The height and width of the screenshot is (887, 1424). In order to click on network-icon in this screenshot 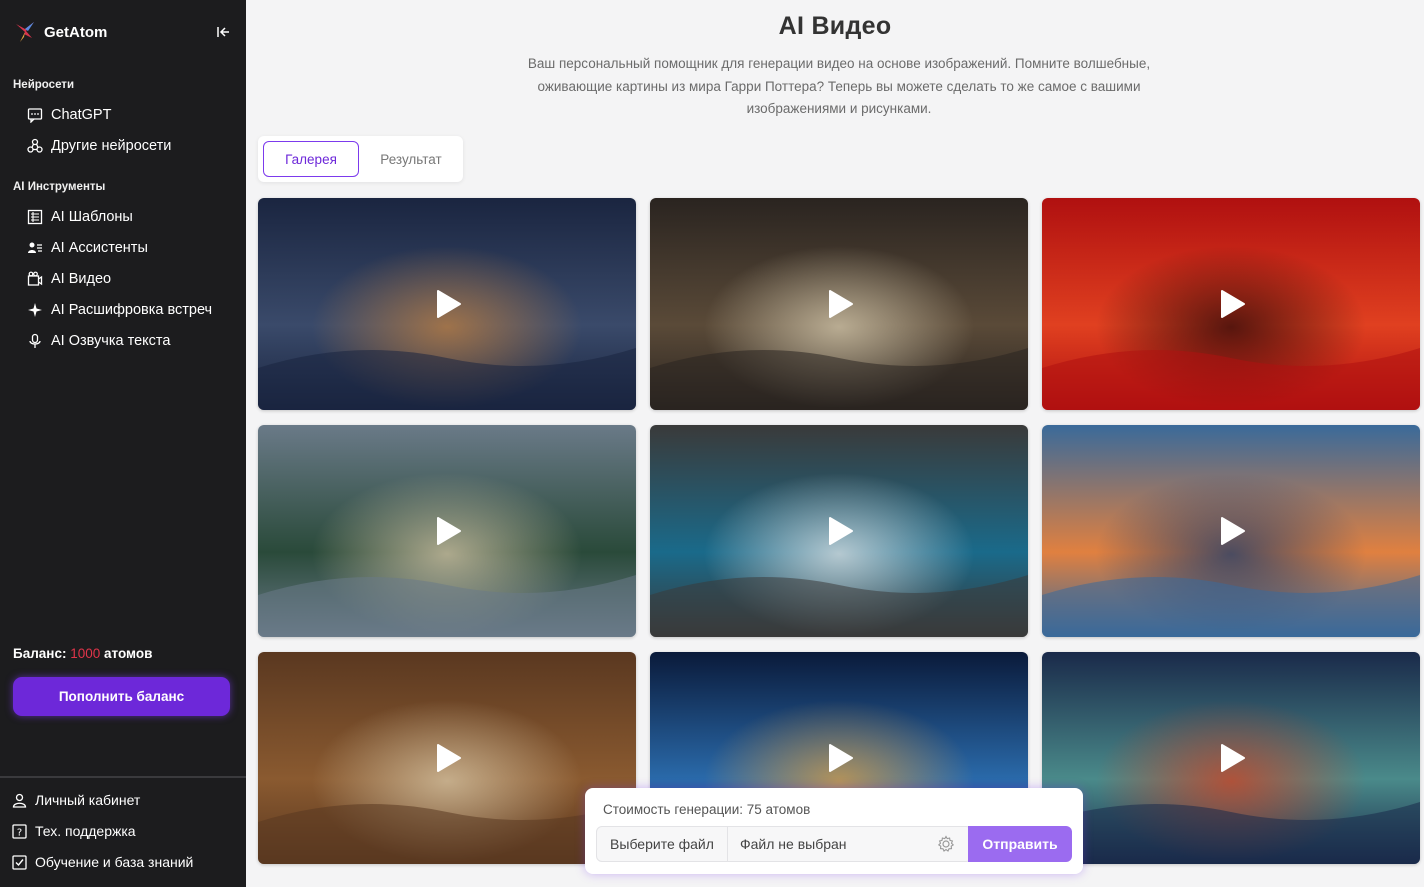, I will do `click(34, 146)`.